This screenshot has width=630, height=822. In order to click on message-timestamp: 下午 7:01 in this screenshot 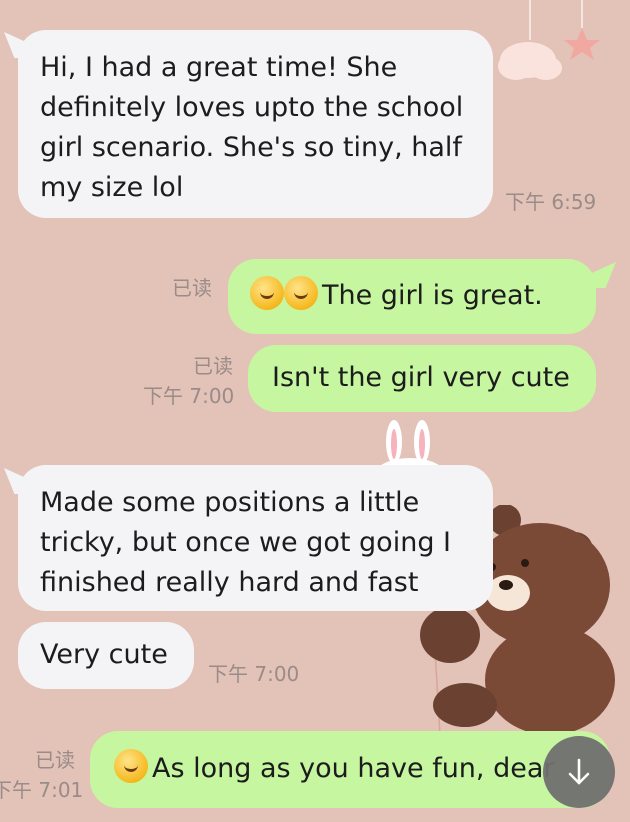, I will do `click(42, 790)`.